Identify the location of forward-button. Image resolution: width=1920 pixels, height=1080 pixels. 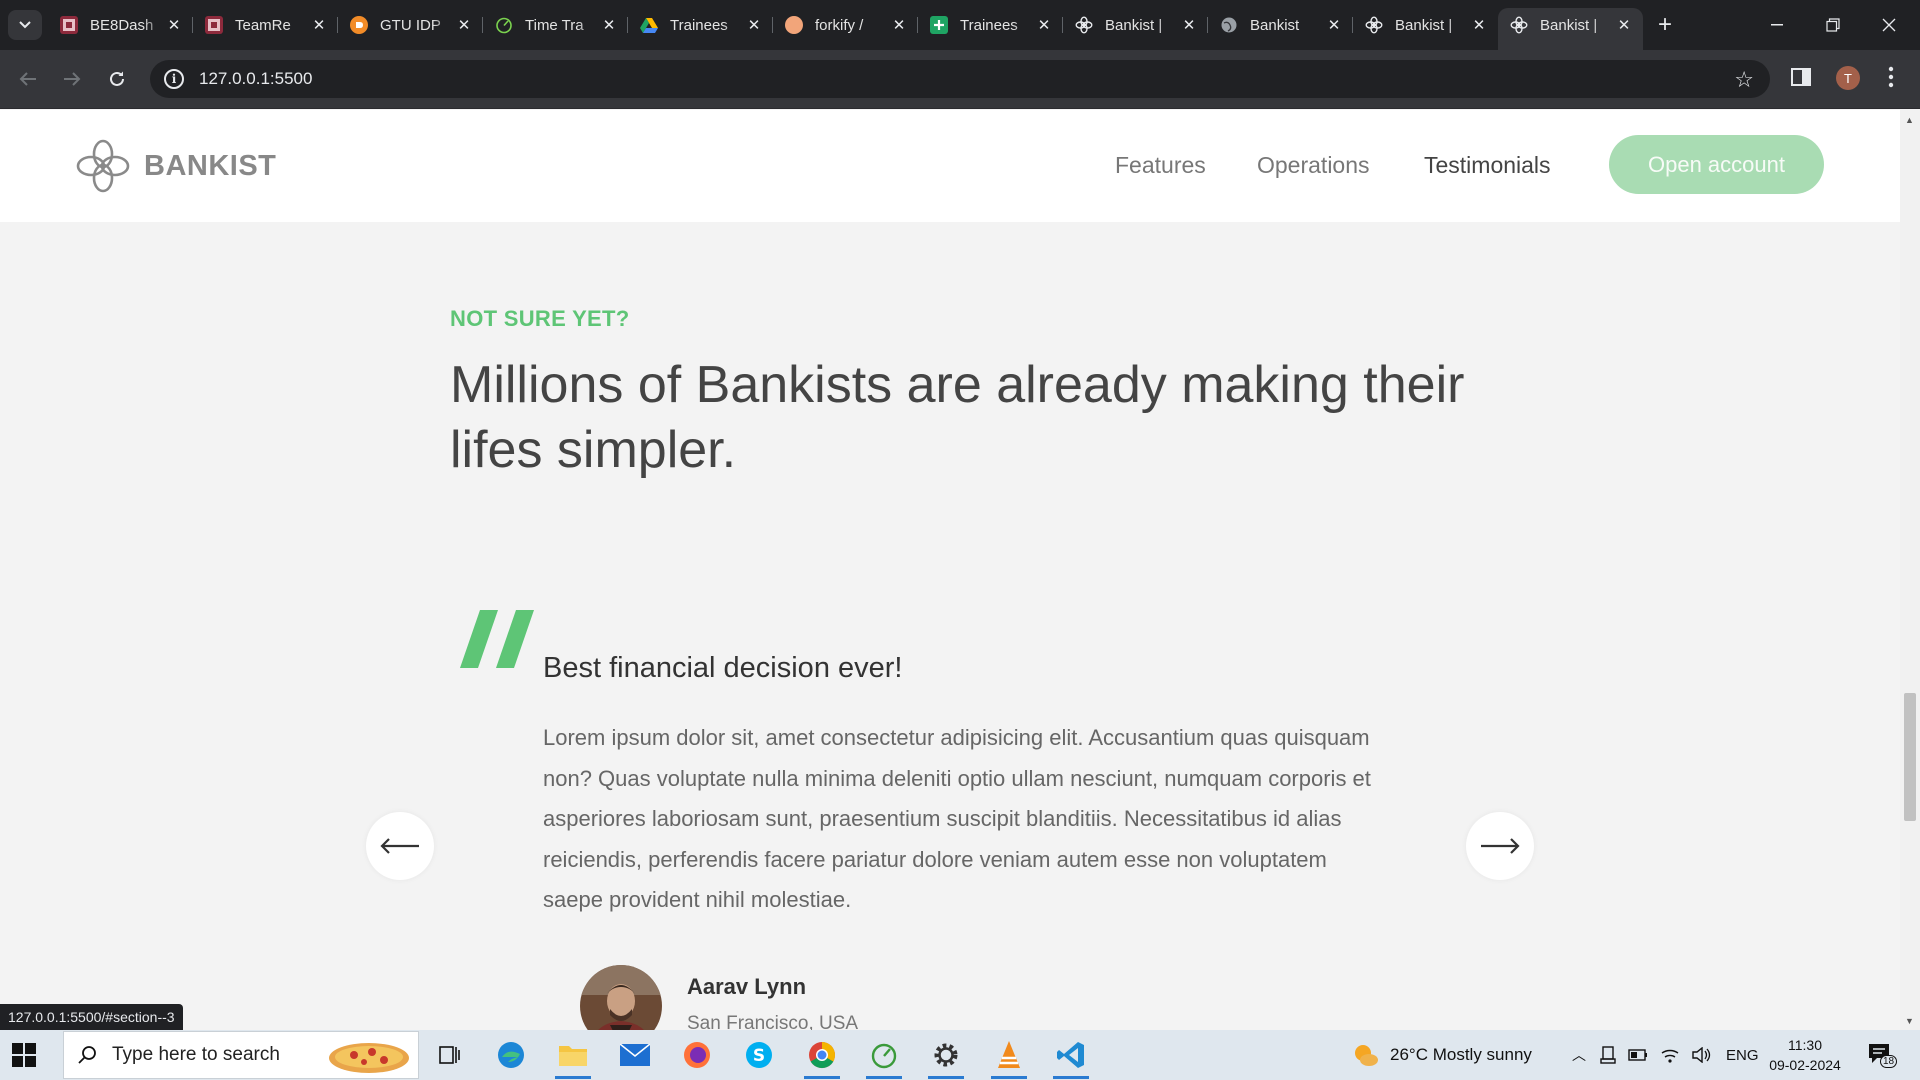
(72, 79).